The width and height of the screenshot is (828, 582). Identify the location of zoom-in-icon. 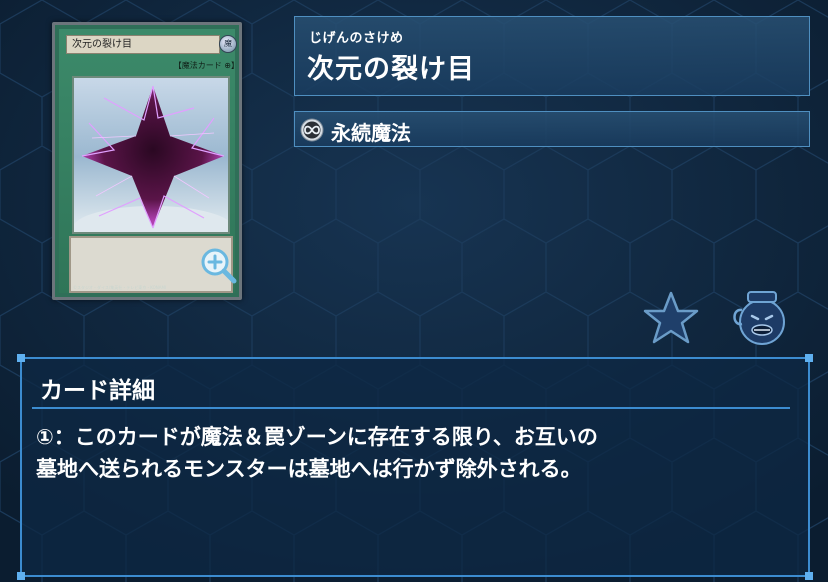
(219, 266).